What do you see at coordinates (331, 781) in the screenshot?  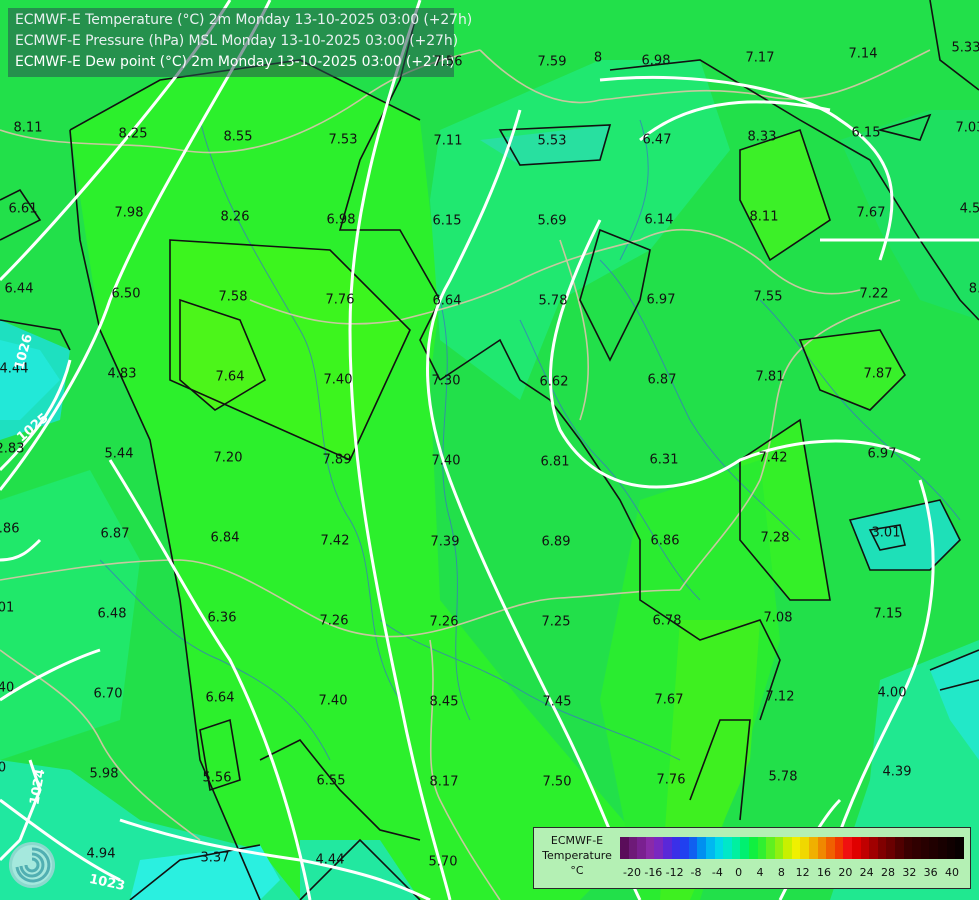 I see `value-label: 6.55` at bounding box center [331, 781].